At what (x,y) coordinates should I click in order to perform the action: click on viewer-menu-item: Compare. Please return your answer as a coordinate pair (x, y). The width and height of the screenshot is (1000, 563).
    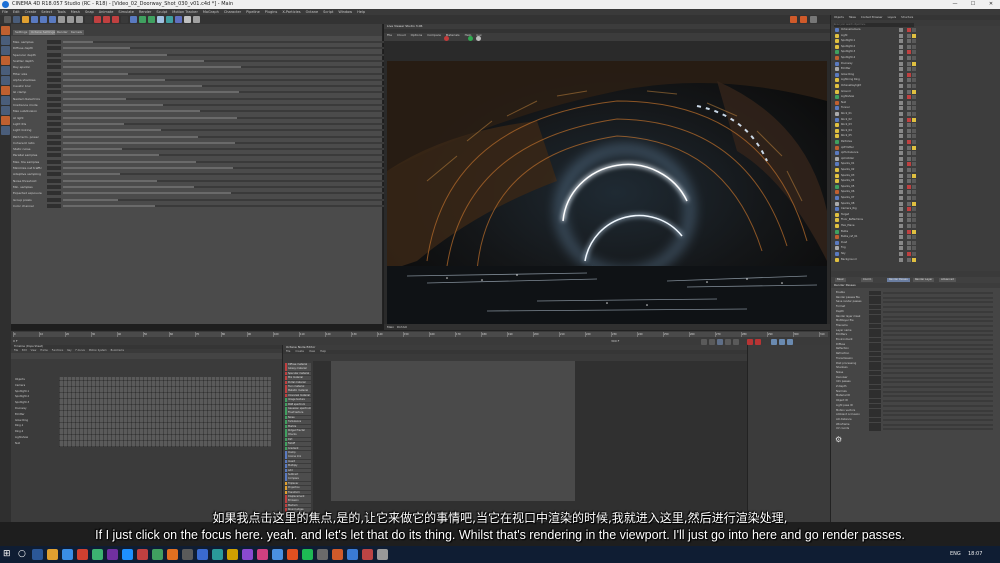
    Looking at the image, I should click on (434, 35).